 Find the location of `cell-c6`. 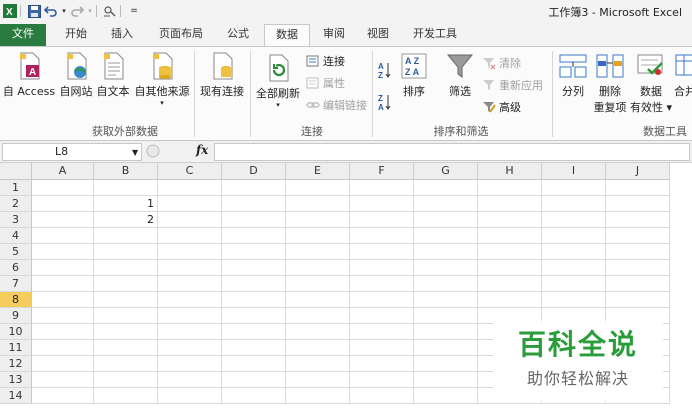

cell-c6 is located at coordinates (190, 268).